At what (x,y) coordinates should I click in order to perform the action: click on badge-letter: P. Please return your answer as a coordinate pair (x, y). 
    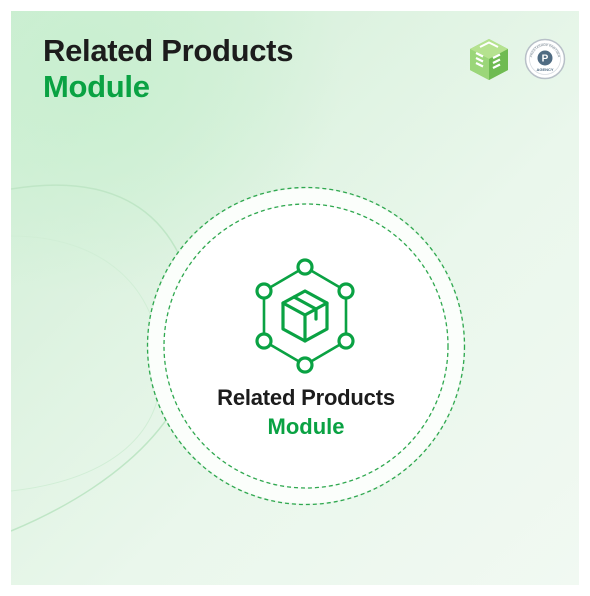
    Looking at the image, I should click on (545, 59).